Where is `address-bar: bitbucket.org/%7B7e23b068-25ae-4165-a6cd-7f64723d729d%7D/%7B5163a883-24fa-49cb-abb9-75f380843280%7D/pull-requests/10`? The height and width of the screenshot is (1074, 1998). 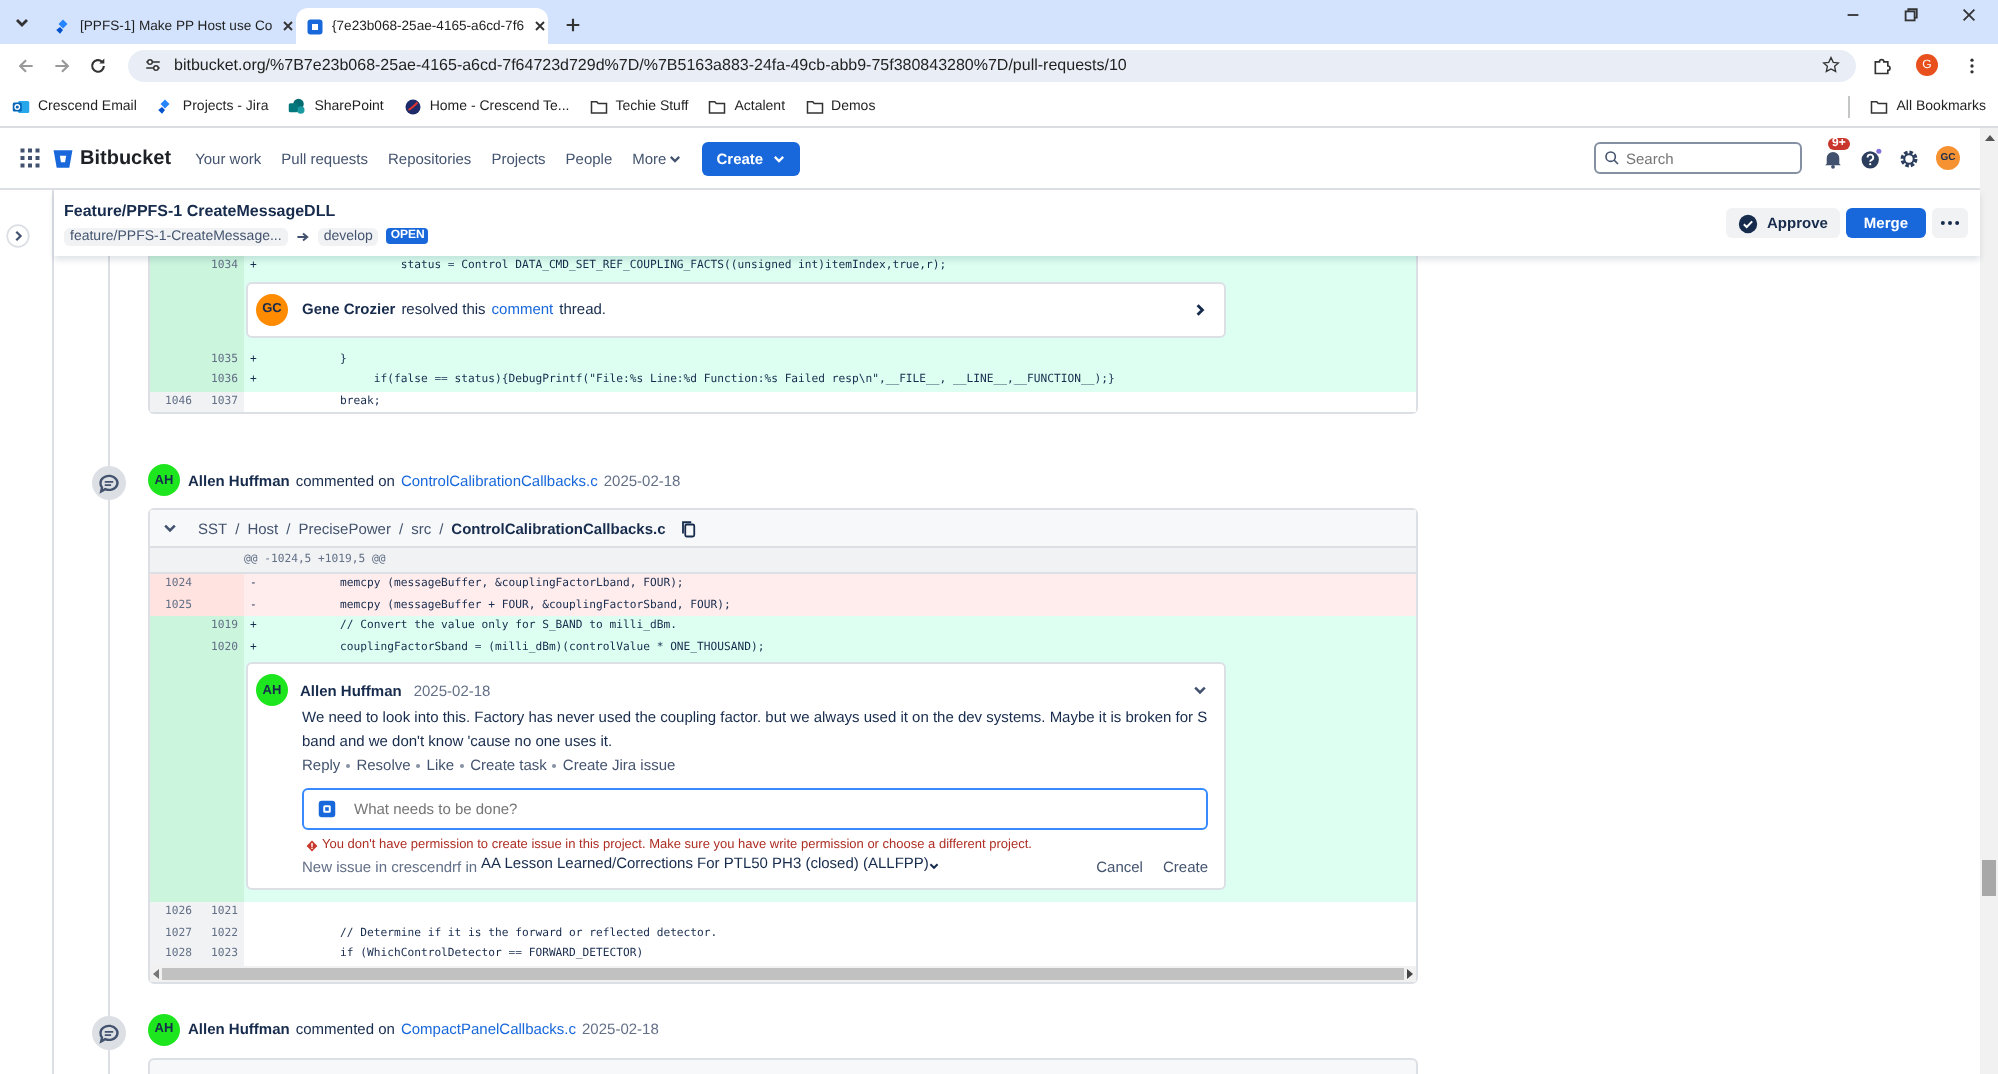 address-bar: bitbucket.org/%7B7e23b068-25ae-4165-a6cd-7f64723d729d%7D/%7B5163a883-24fa-49cb-abb9-75f380843280%7D/pull-requests/10 is located at coordinates (992, 65).